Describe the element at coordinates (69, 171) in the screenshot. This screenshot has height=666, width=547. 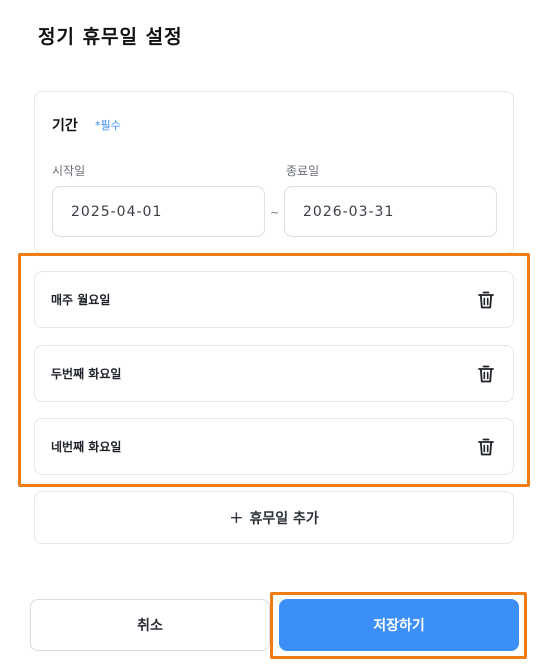
I see `start-date-label: 시작일` at that location.